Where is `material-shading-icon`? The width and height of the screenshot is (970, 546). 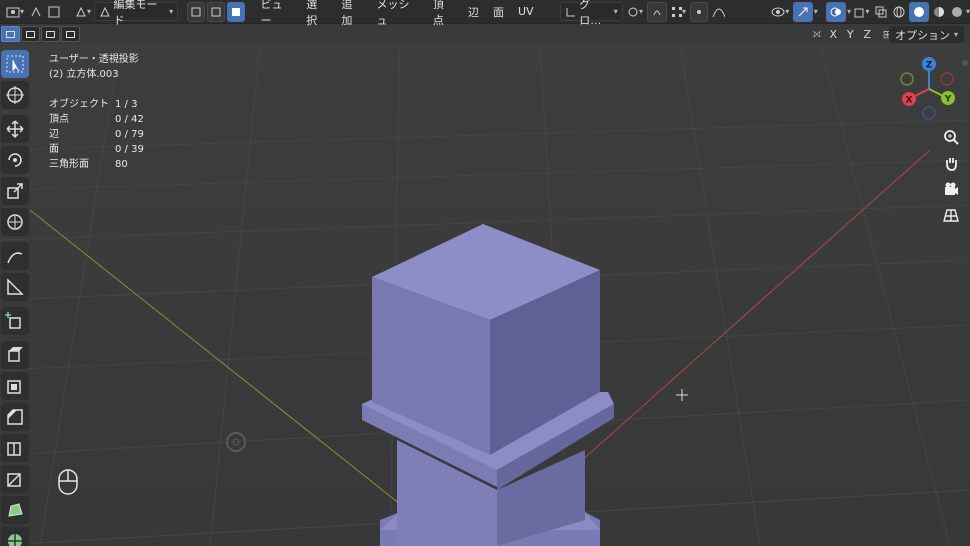 material-shading-icon is located at coordinates (939, 12).